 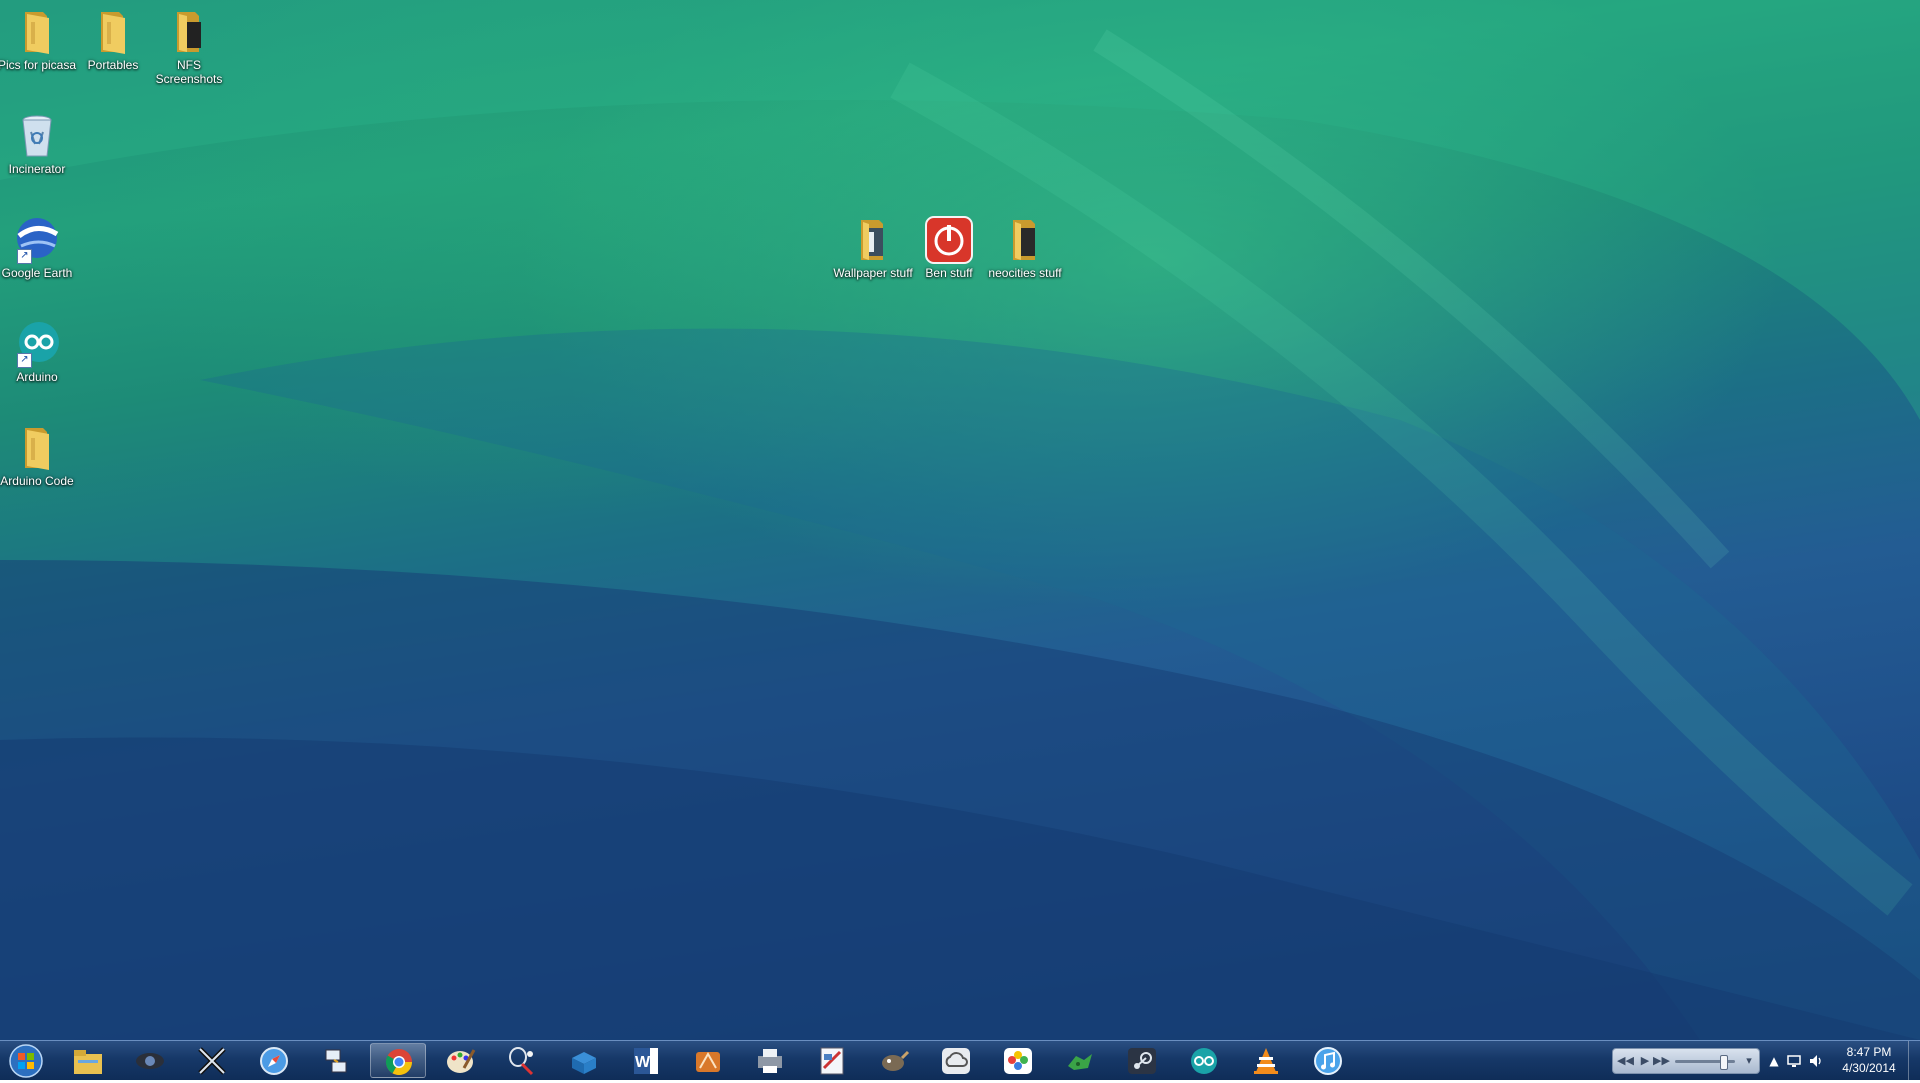 I want to click on forward-button: ▶▶, so click(x=1661, y=1061).